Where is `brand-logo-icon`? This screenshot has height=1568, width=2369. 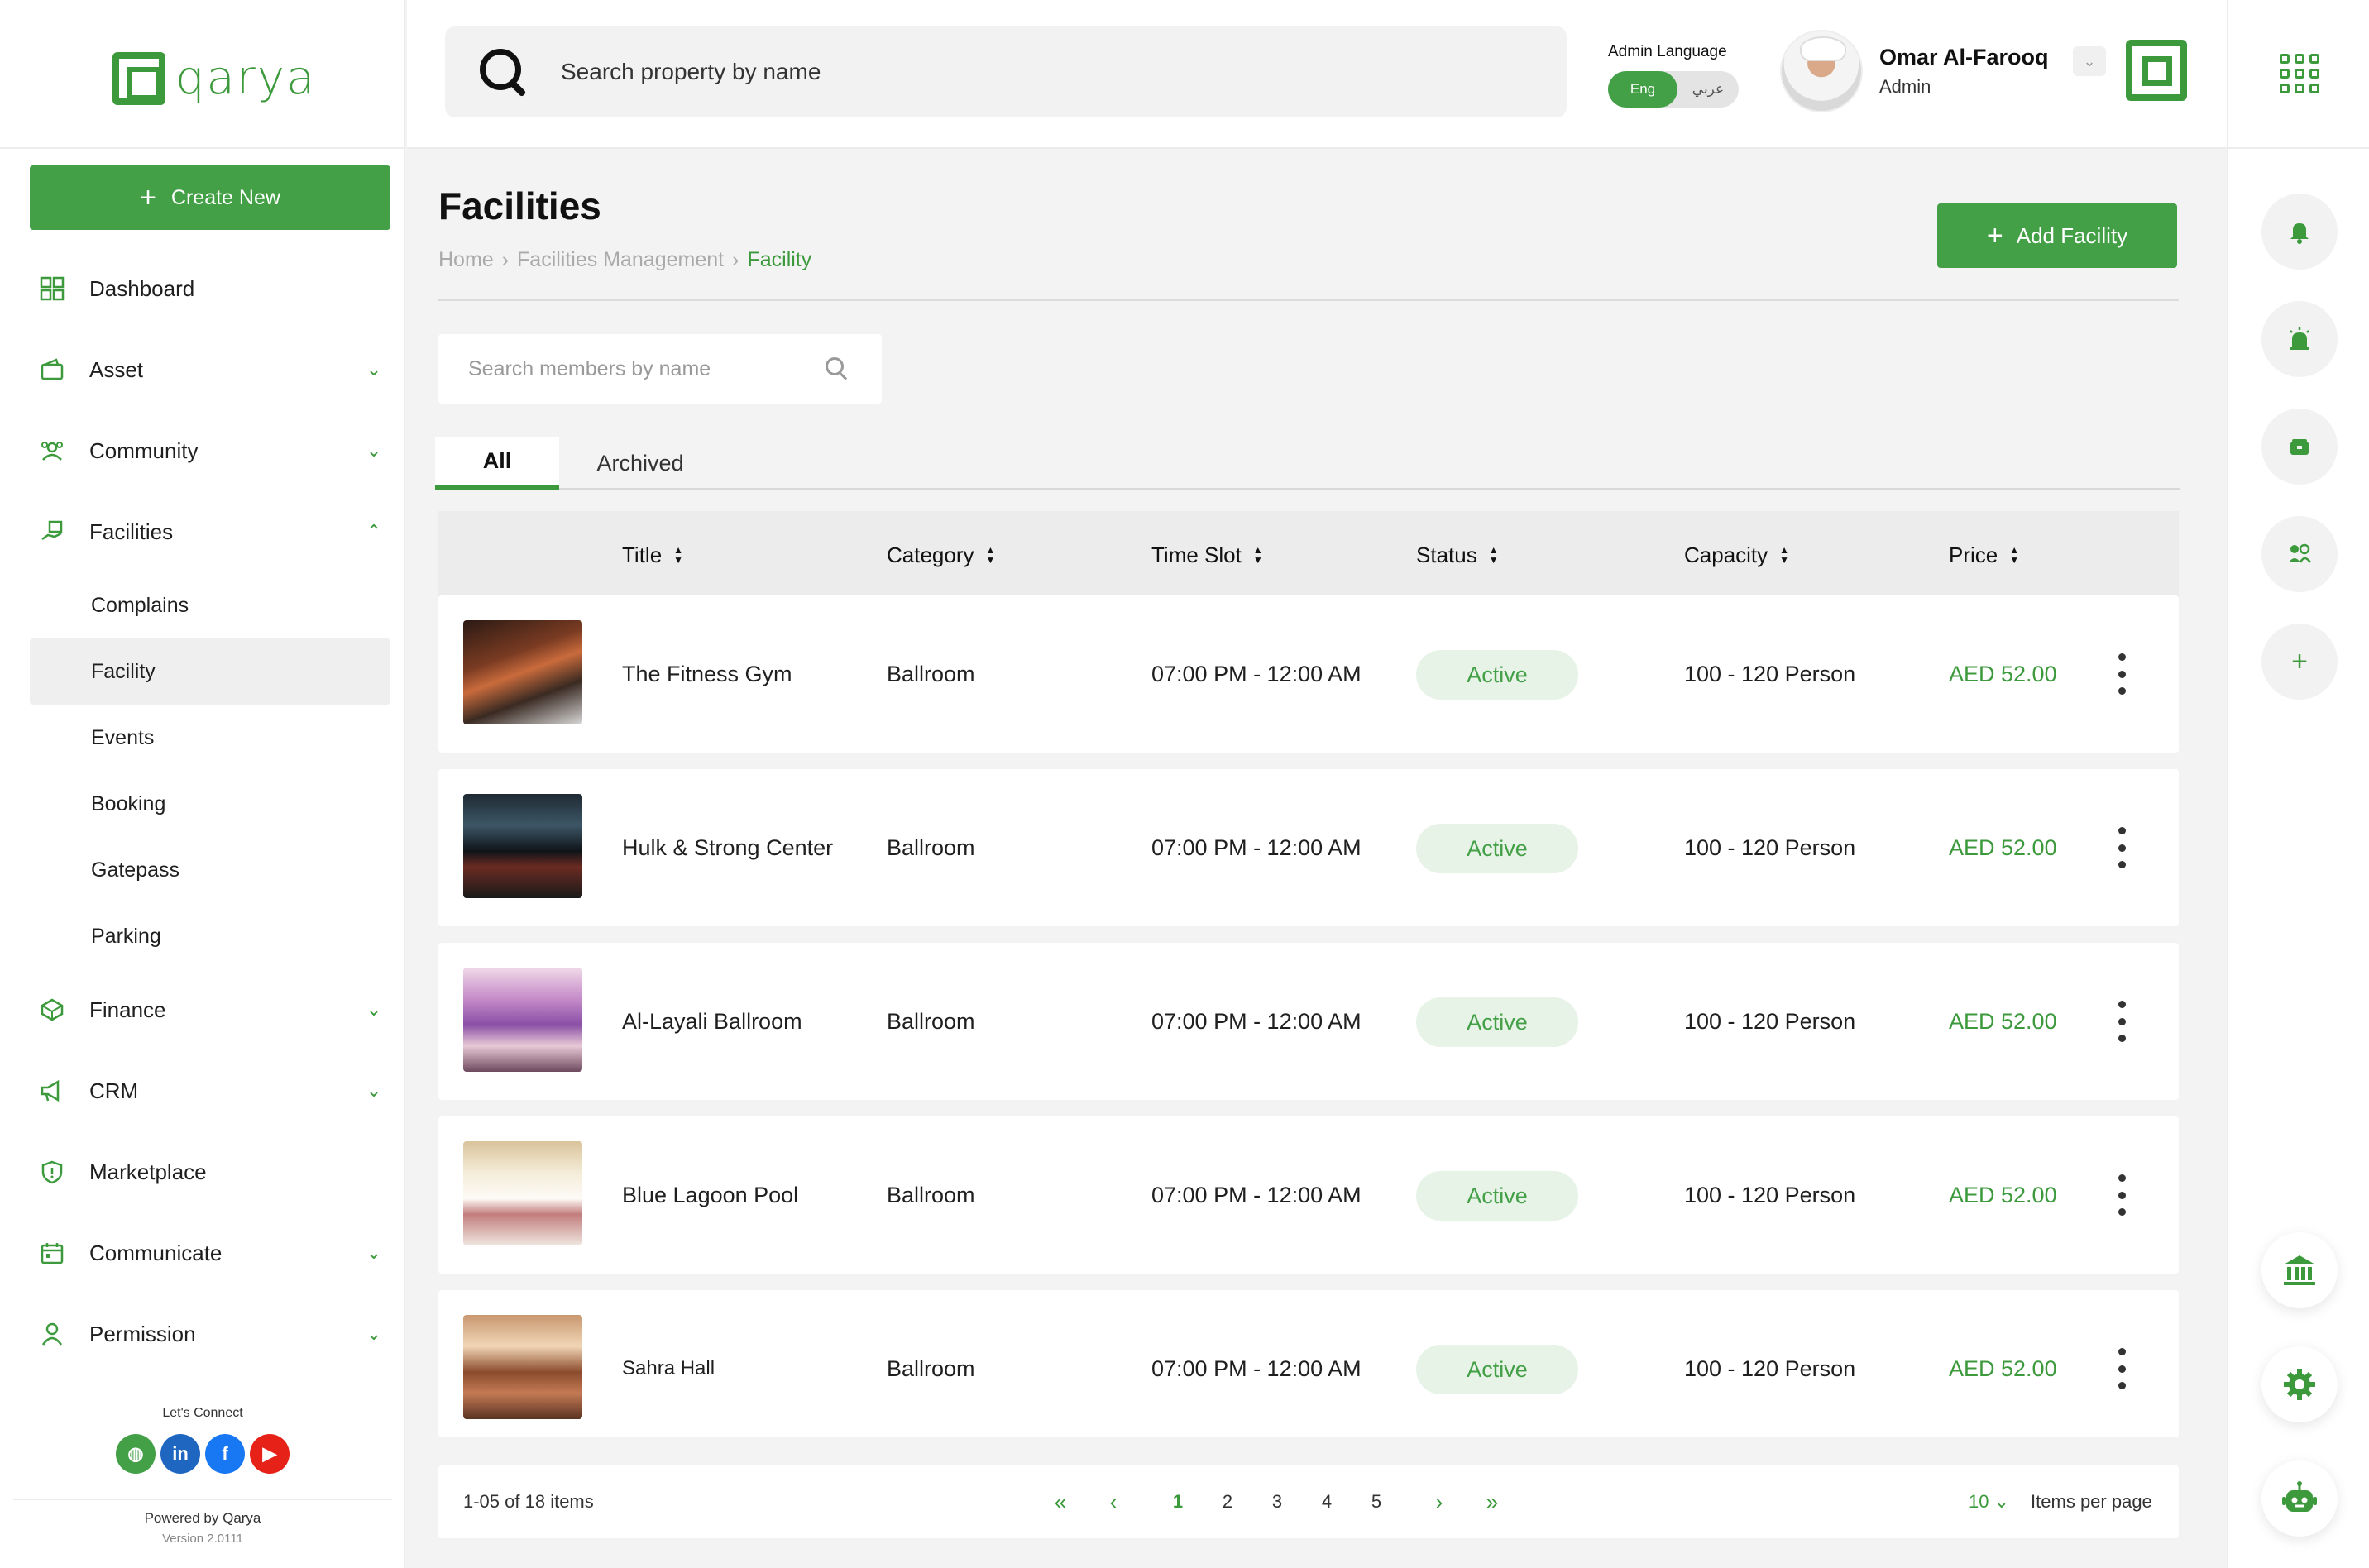 brand-logo-icon is located at coordinates (2156, 70).